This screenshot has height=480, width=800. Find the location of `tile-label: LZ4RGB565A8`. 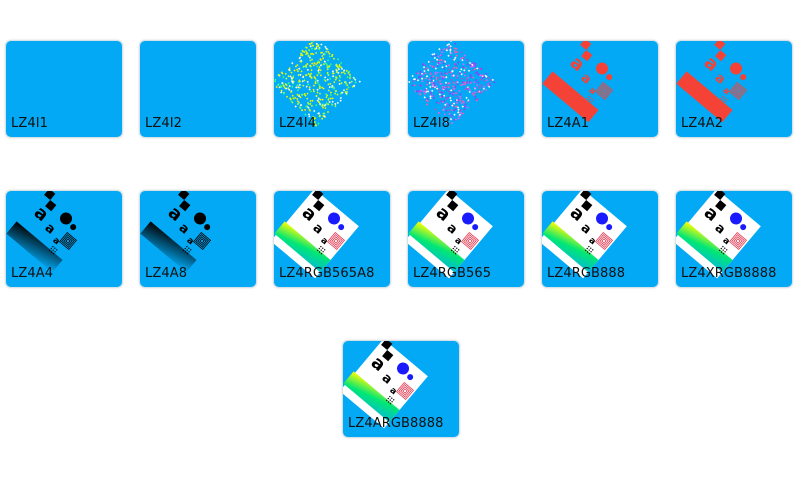

tile-label: LZ4RGB565A8 is located at coordinates (327, 273).